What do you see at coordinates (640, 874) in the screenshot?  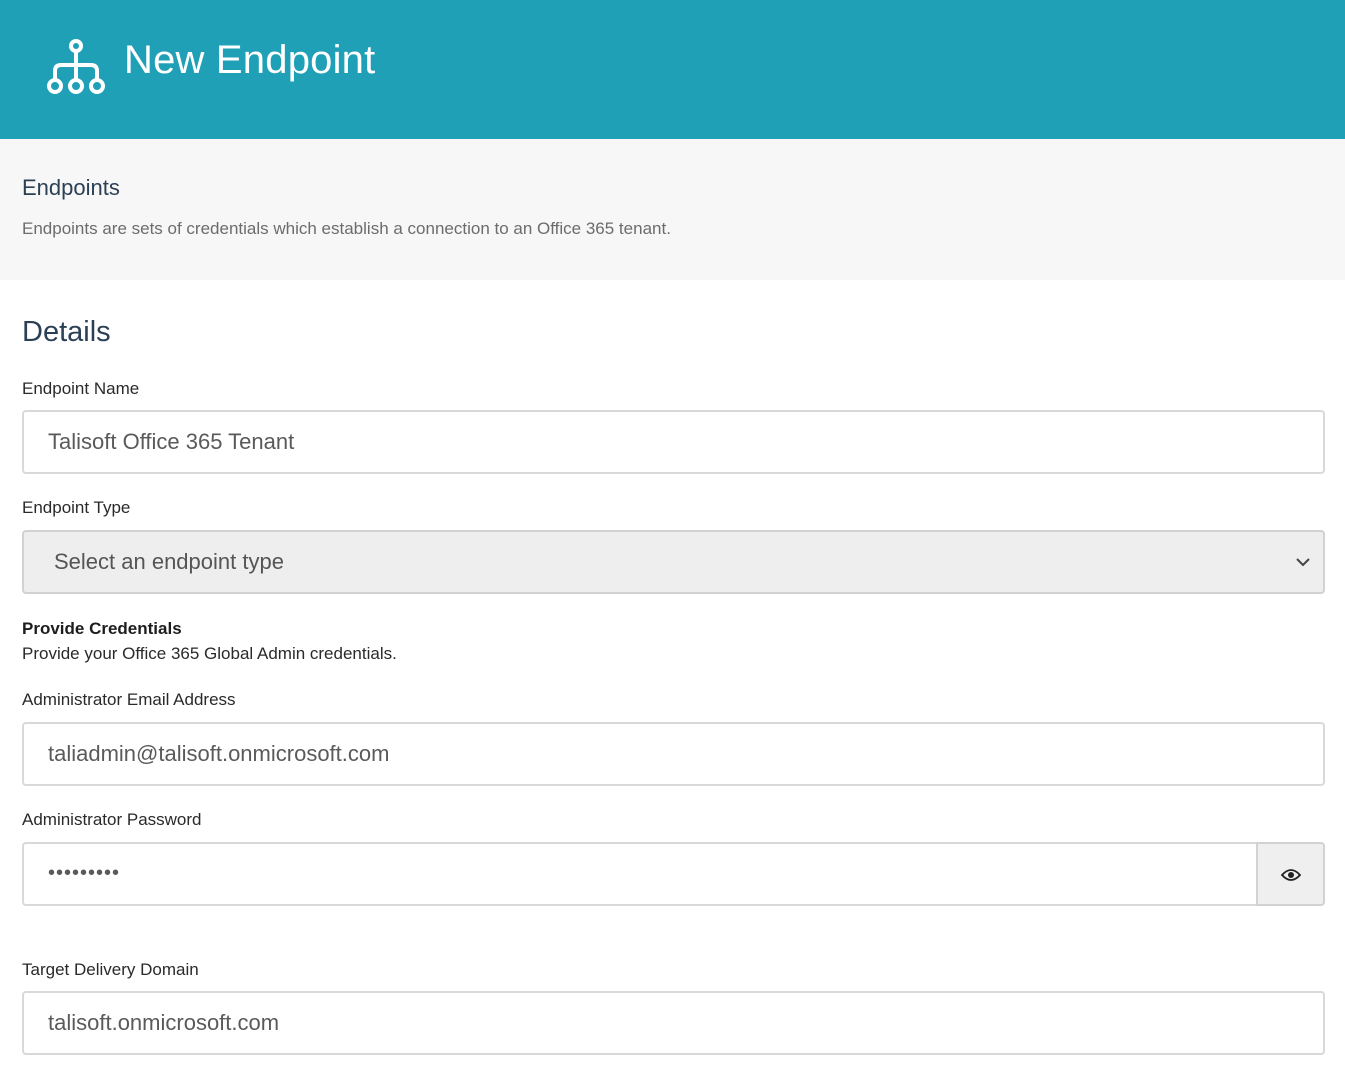 I see `admin-password-input: •••••••••` at bounding box center [640, 874].